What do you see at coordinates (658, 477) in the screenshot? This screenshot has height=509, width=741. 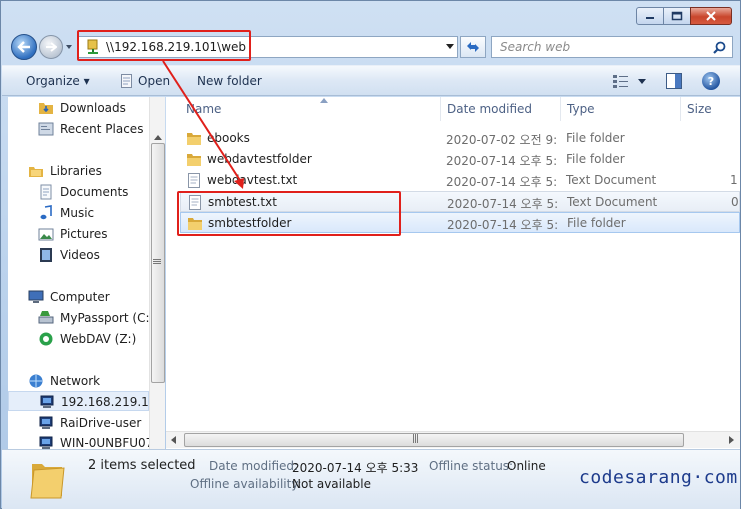 I see `watermark: codesarang·com` at bounding box center [658, 477].